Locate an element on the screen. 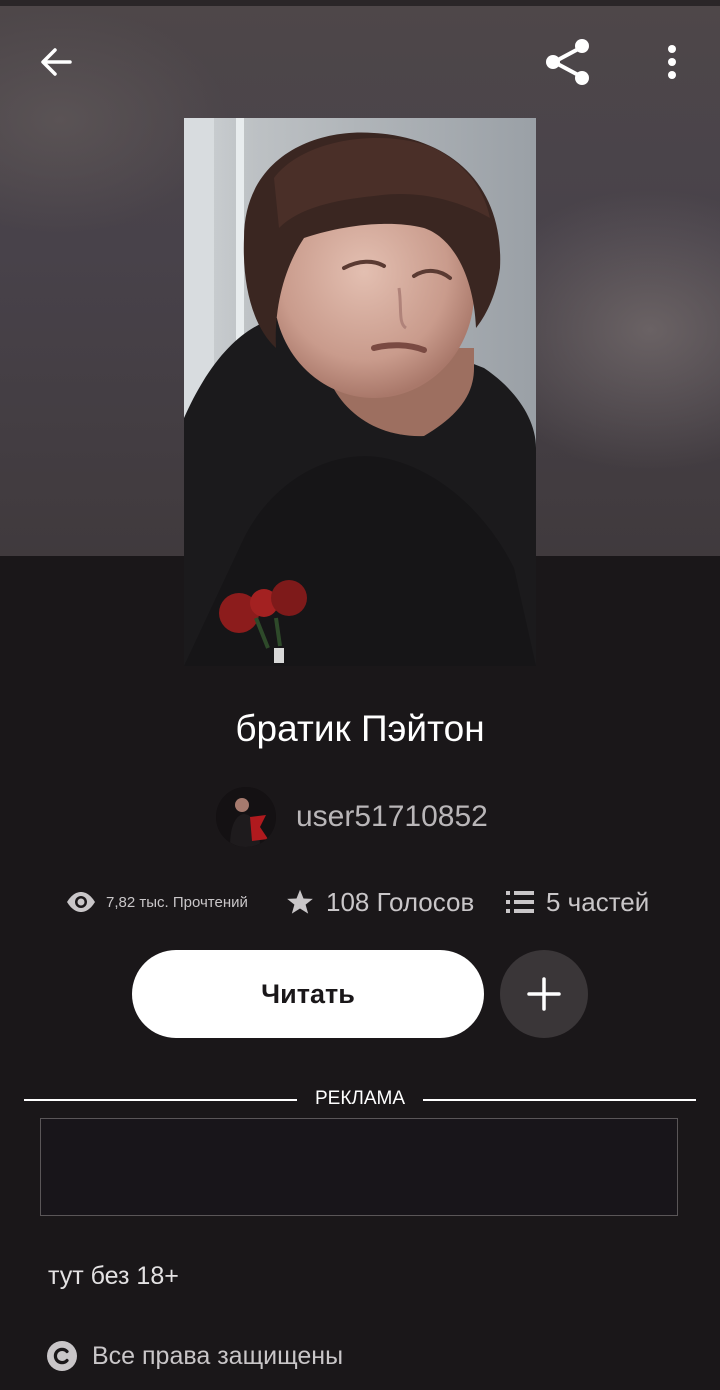 Image resolution: width=720 pixels, height=1390 pixels. ad-divider-left is located at coordinates (160, 1100).